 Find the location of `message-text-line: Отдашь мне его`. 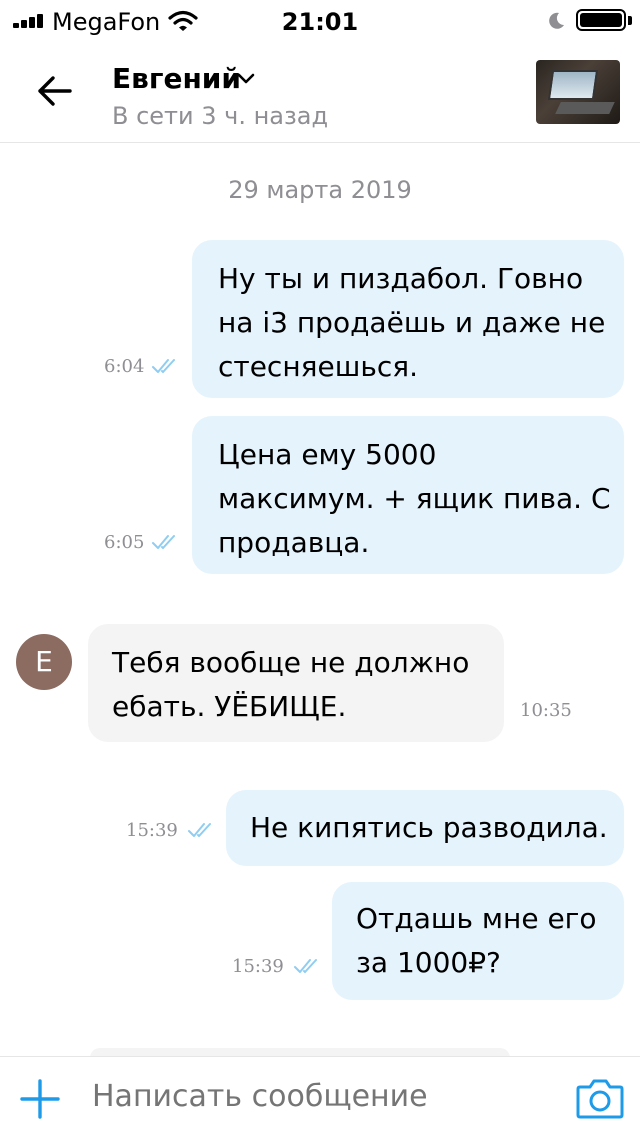

message-text-line: Отдашь мне его is located at coordinates (476, 918).